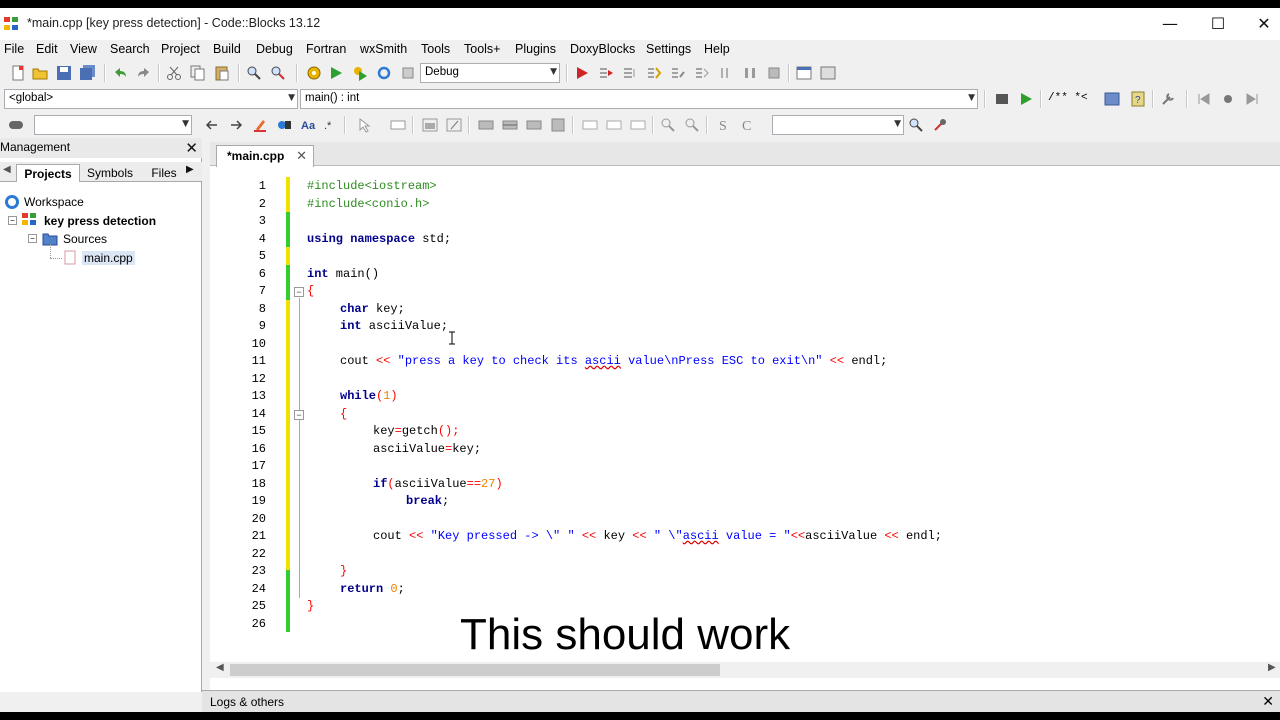  I want to click on build-target-select: Debug ▼, so click(490, 73).